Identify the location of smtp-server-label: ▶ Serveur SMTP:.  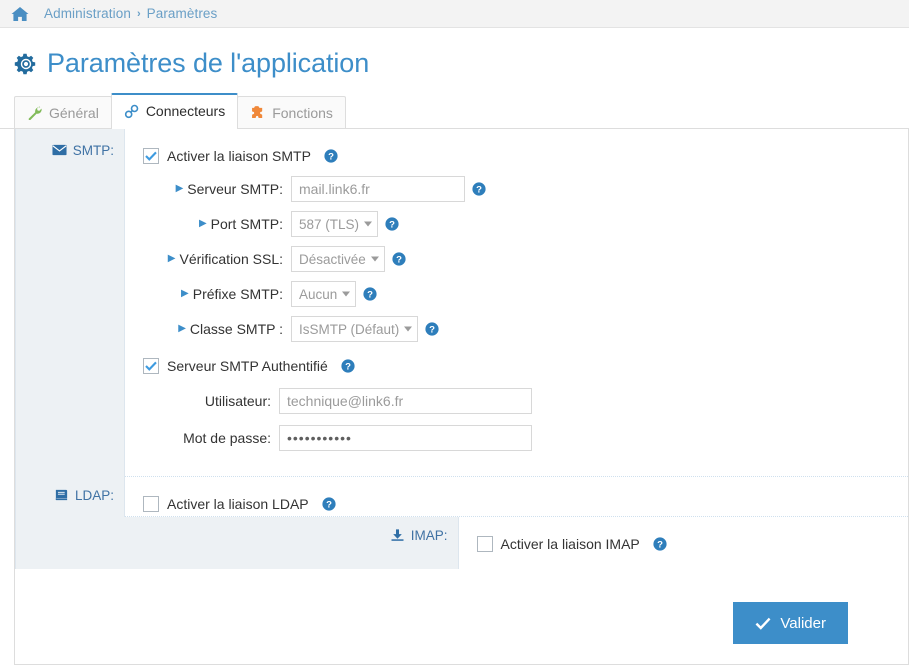
(229, 189).